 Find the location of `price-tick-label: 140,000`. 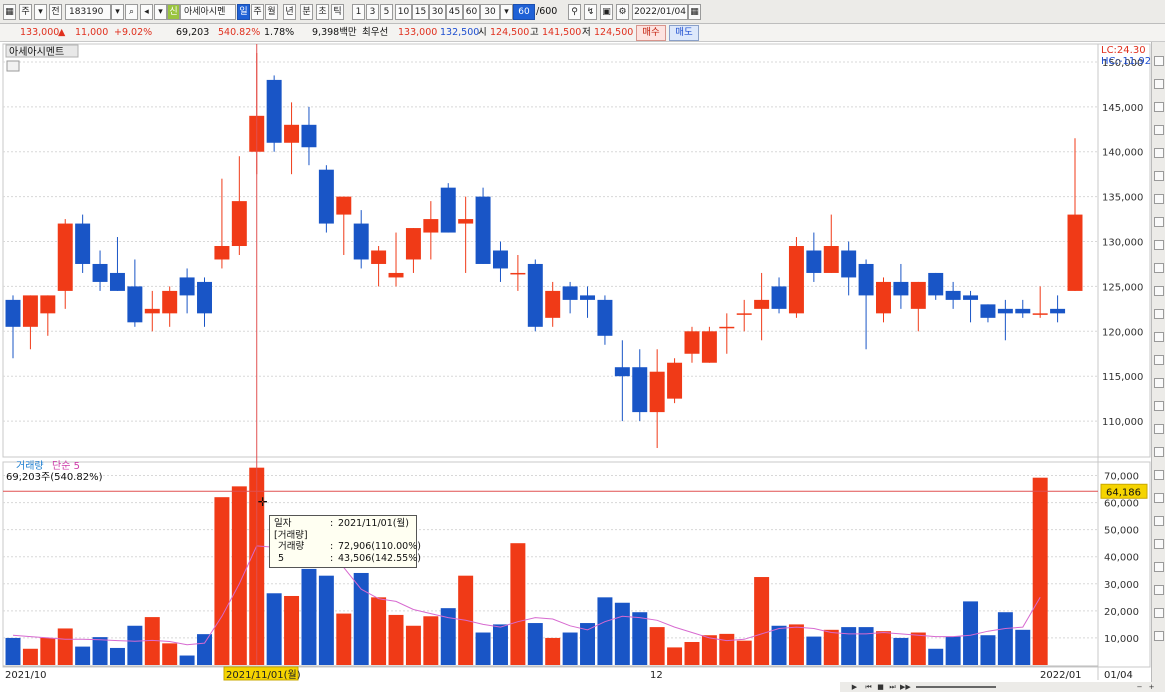

price-tick-label: 140,000 is located at coordinates (1122, 153).